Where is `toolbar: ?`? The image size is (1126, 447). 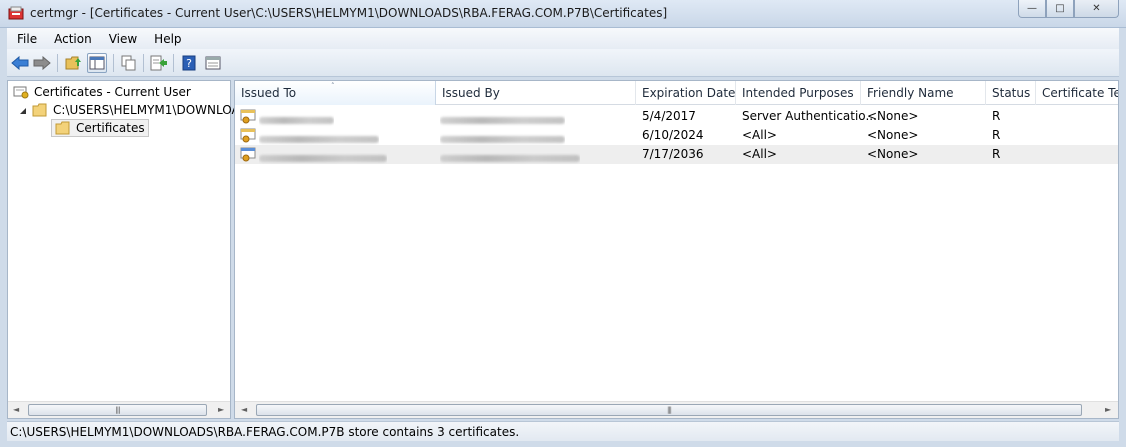
toolbar: ? is located at coordinates (563, 63).